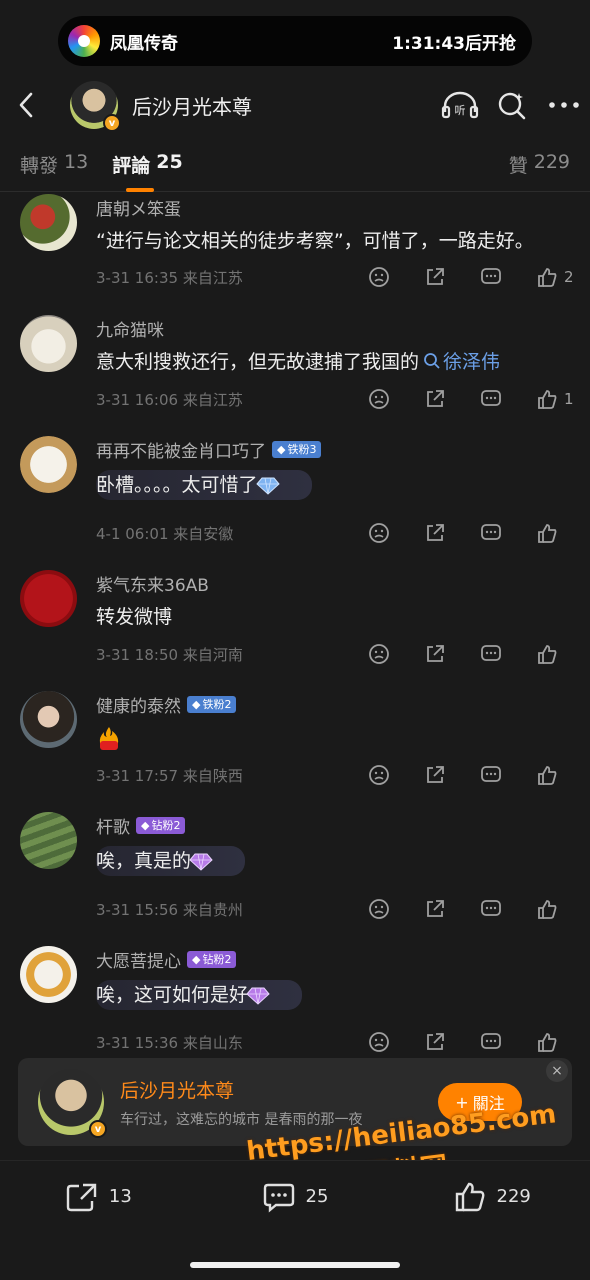 The height and width of the screenshot is (1280, 590). What do you see at coordinates (569, 399) in the screenshot?
I see `like-count: 1` at bounding box center [569, 399].